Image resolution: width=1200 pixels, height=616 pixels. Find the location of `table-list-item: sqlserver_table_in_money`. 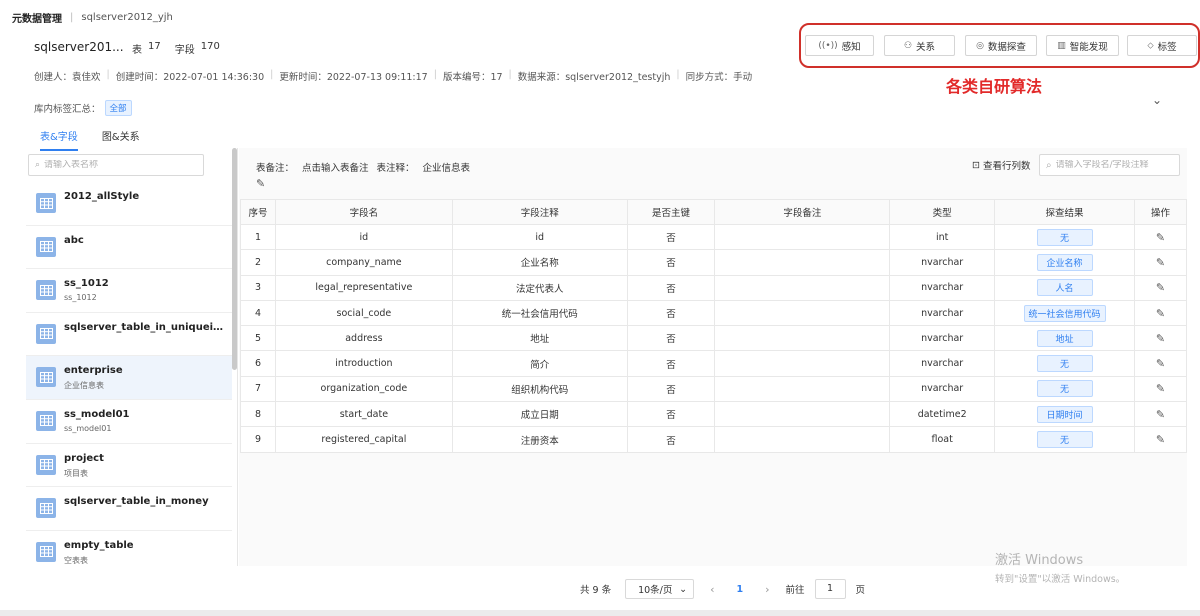

table-list-item: sqlserver_table_in_money is located at coordinates (129, 509).